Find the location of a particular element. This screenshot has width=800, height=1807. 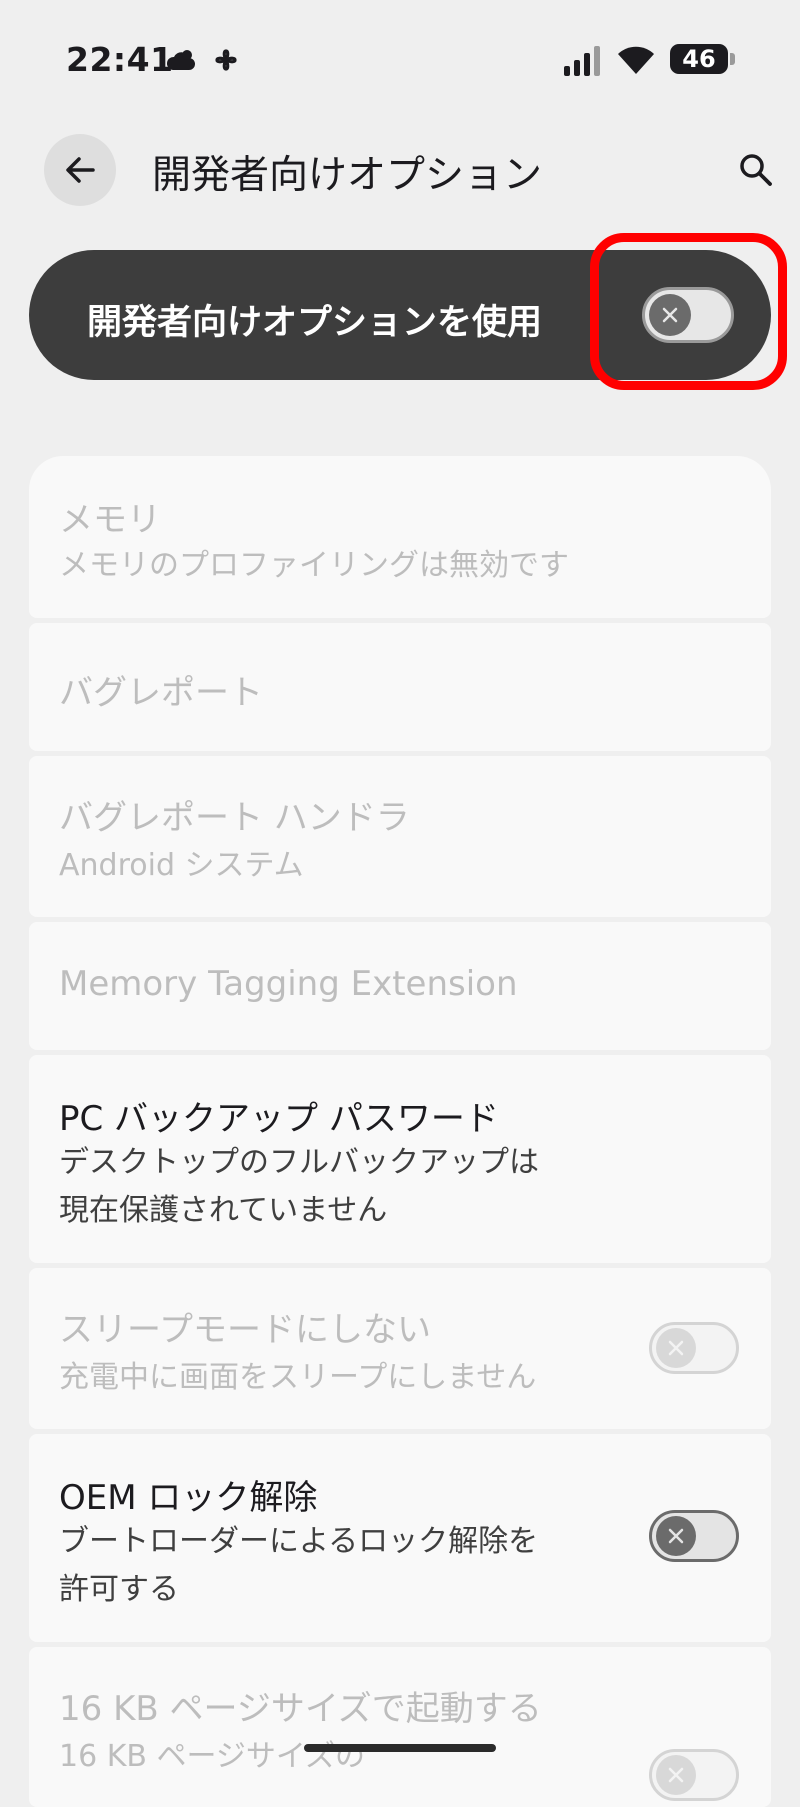

wifi-icon is located at coordinates (636, 60).